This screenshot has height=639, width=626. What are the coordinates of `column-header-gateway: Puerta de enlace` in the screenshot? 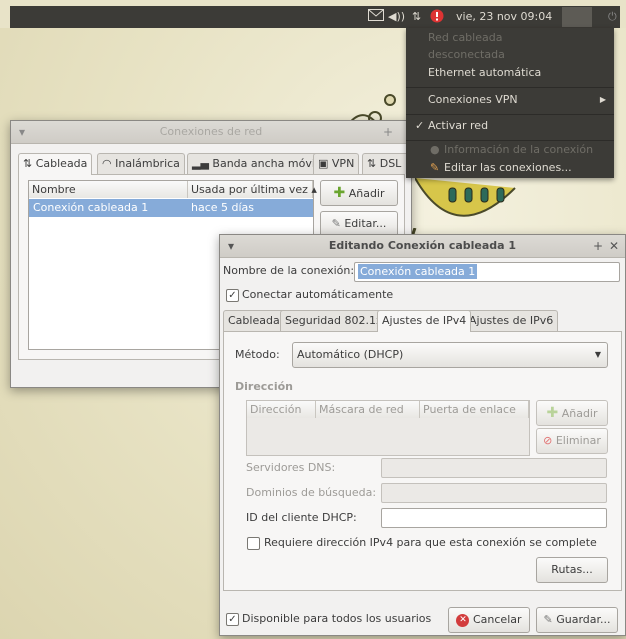 It's located at (474, 409).